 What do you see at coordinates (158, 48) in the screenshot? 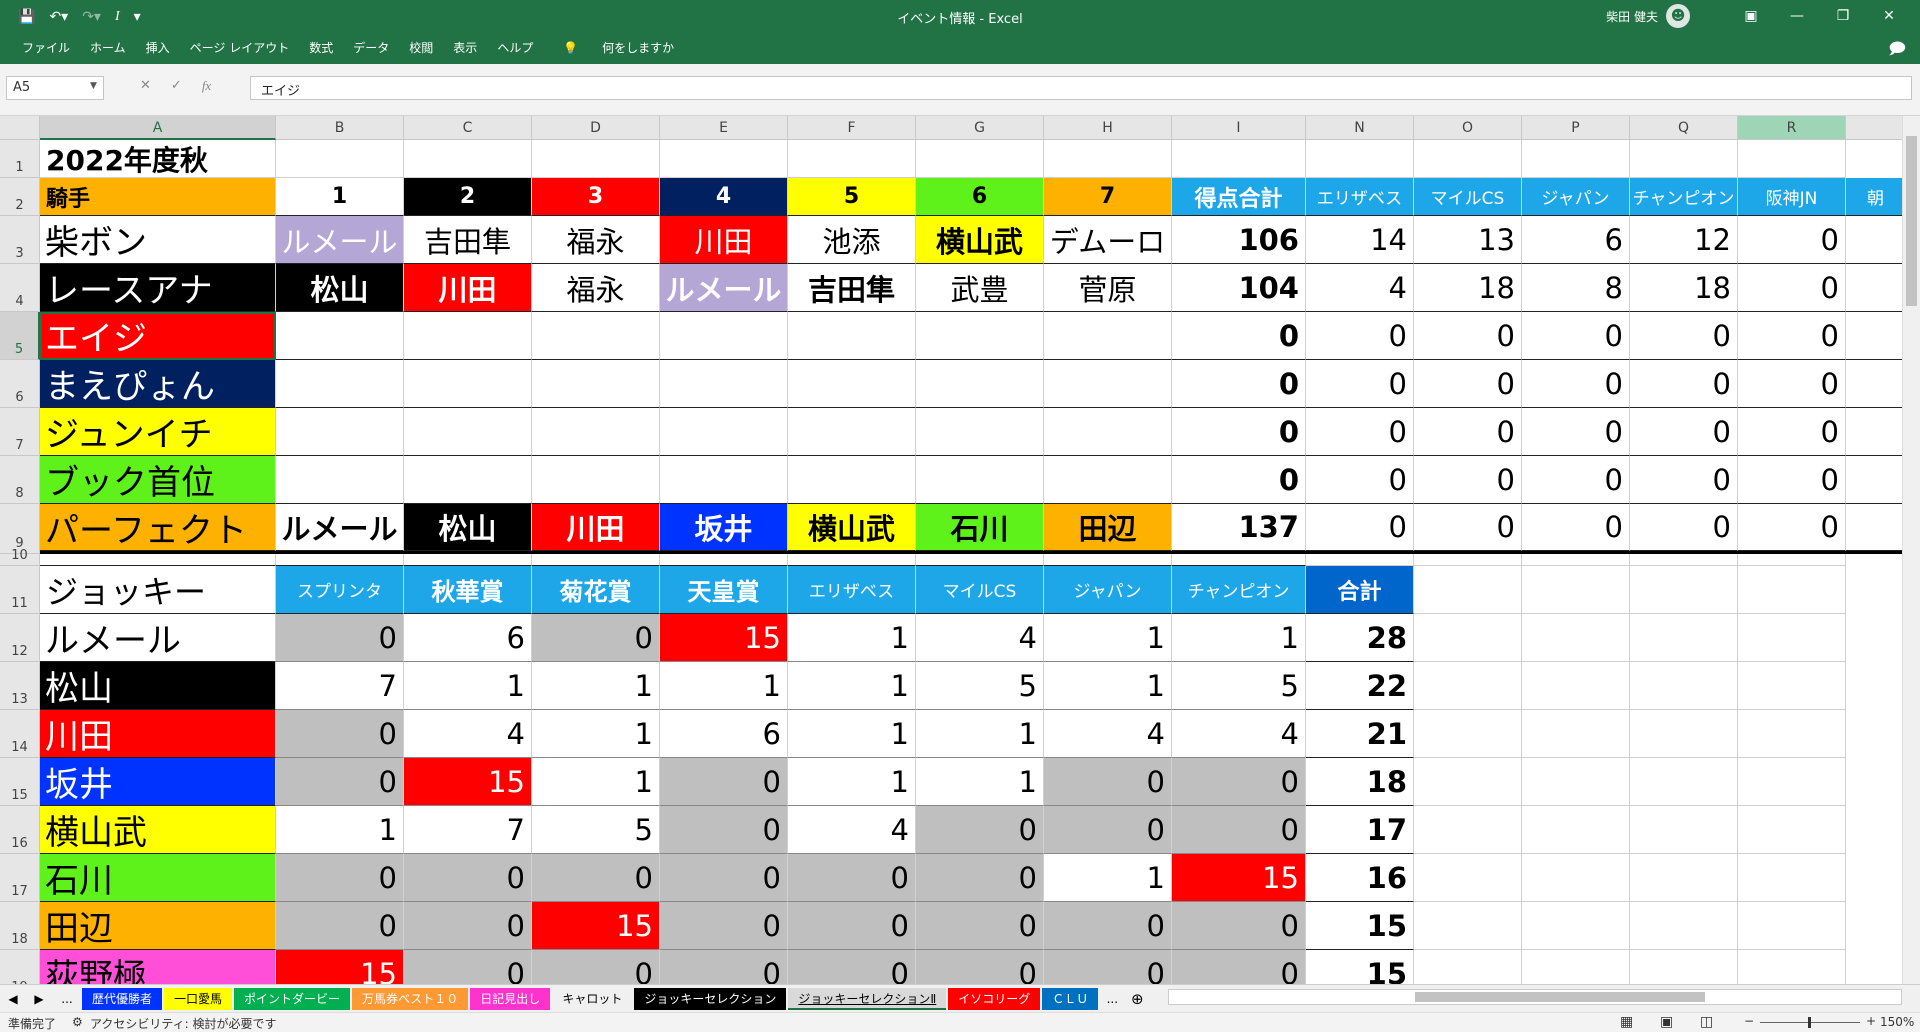
I see `ribbon-tab: 挿入` at bounding box center [158, 48].